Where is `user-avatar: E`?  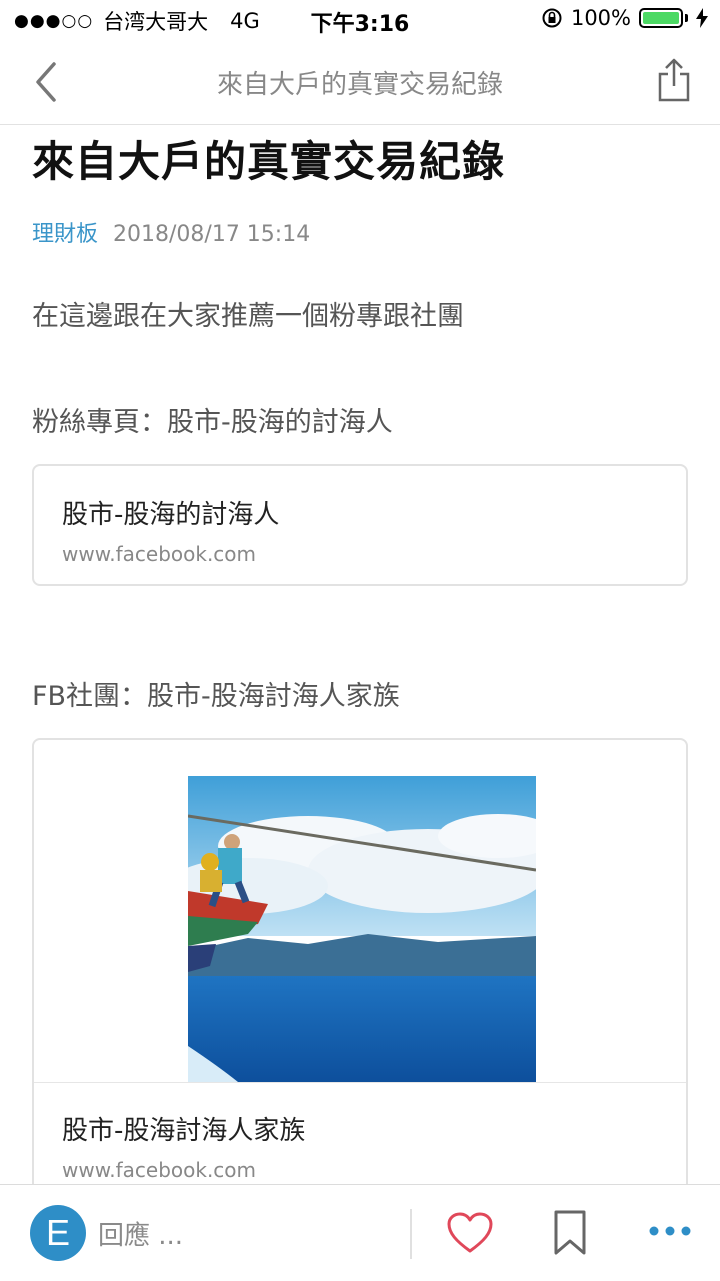
user-avatar: E is located at coordinates (58, 1233).